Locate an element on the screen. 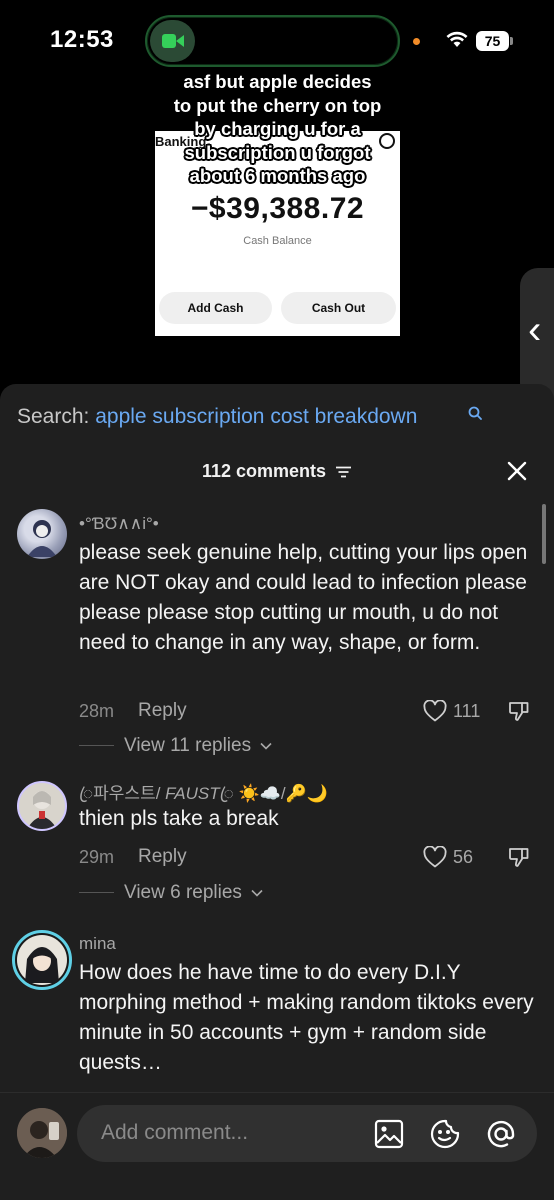 The image size is (554, 1200). add-cash-button: Add Cash is located at coordinates (215, 308).